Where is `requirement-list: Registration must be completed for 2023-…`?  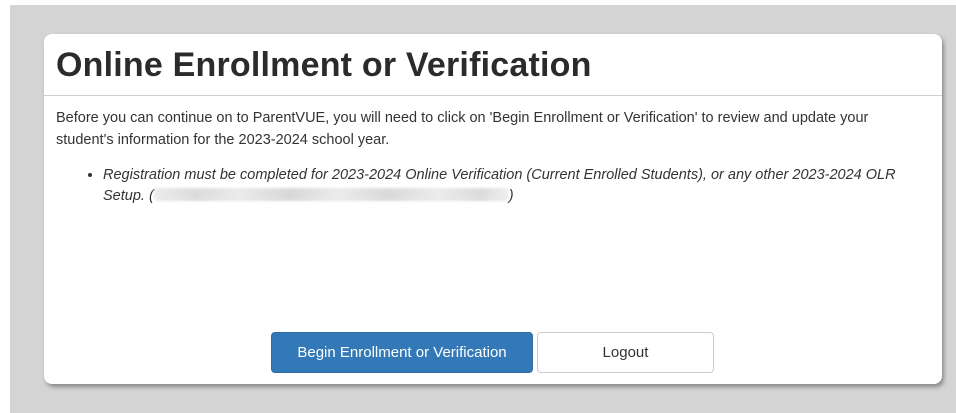 requirement-list: Registration must be completed for 2023-… is located at coordinates (493, 186).